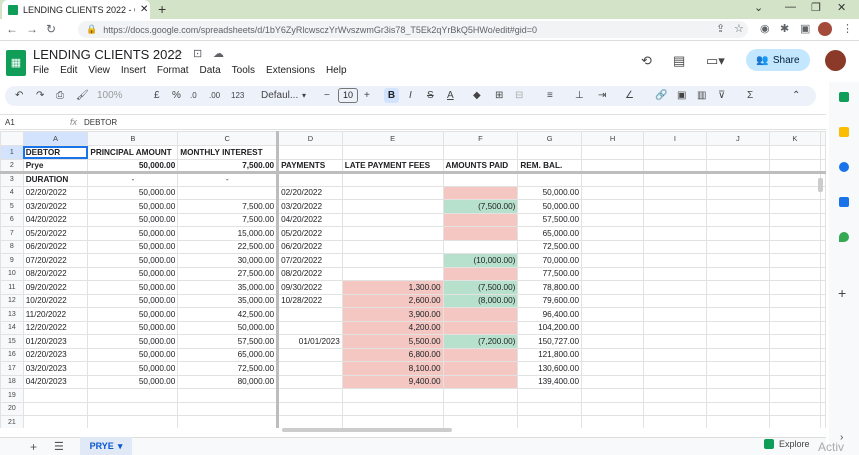 The image size is (859, 455). I want to click on cell-f12: (8,000.00), so click(480, 300).